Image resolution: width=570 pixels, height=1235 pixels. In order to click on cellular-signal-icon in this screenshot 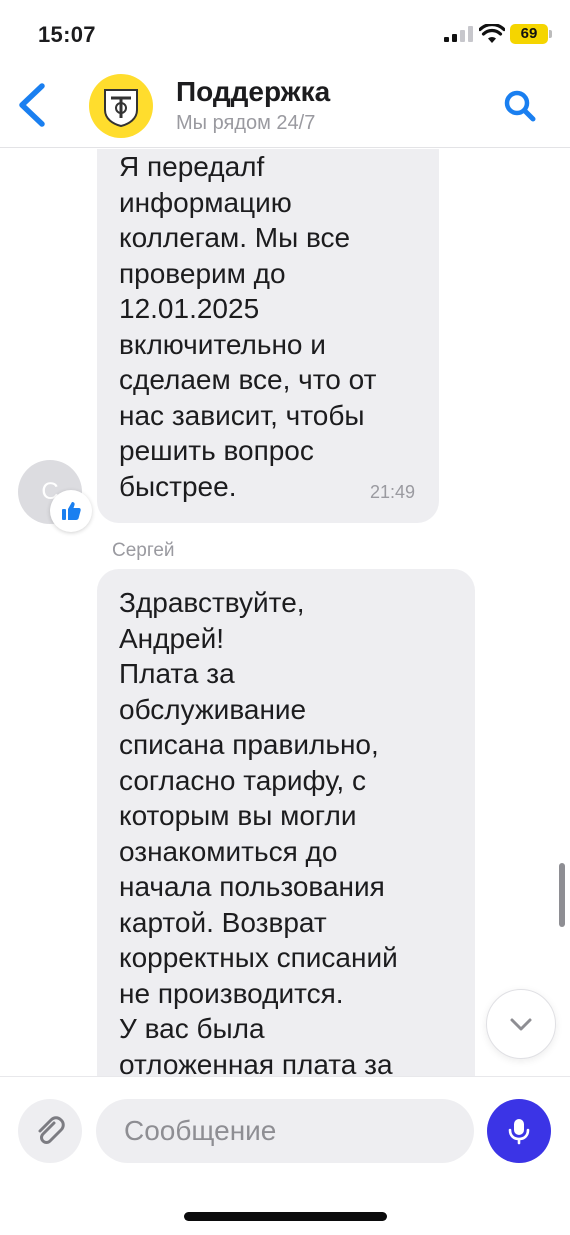, I will do `click(458, 34)`.